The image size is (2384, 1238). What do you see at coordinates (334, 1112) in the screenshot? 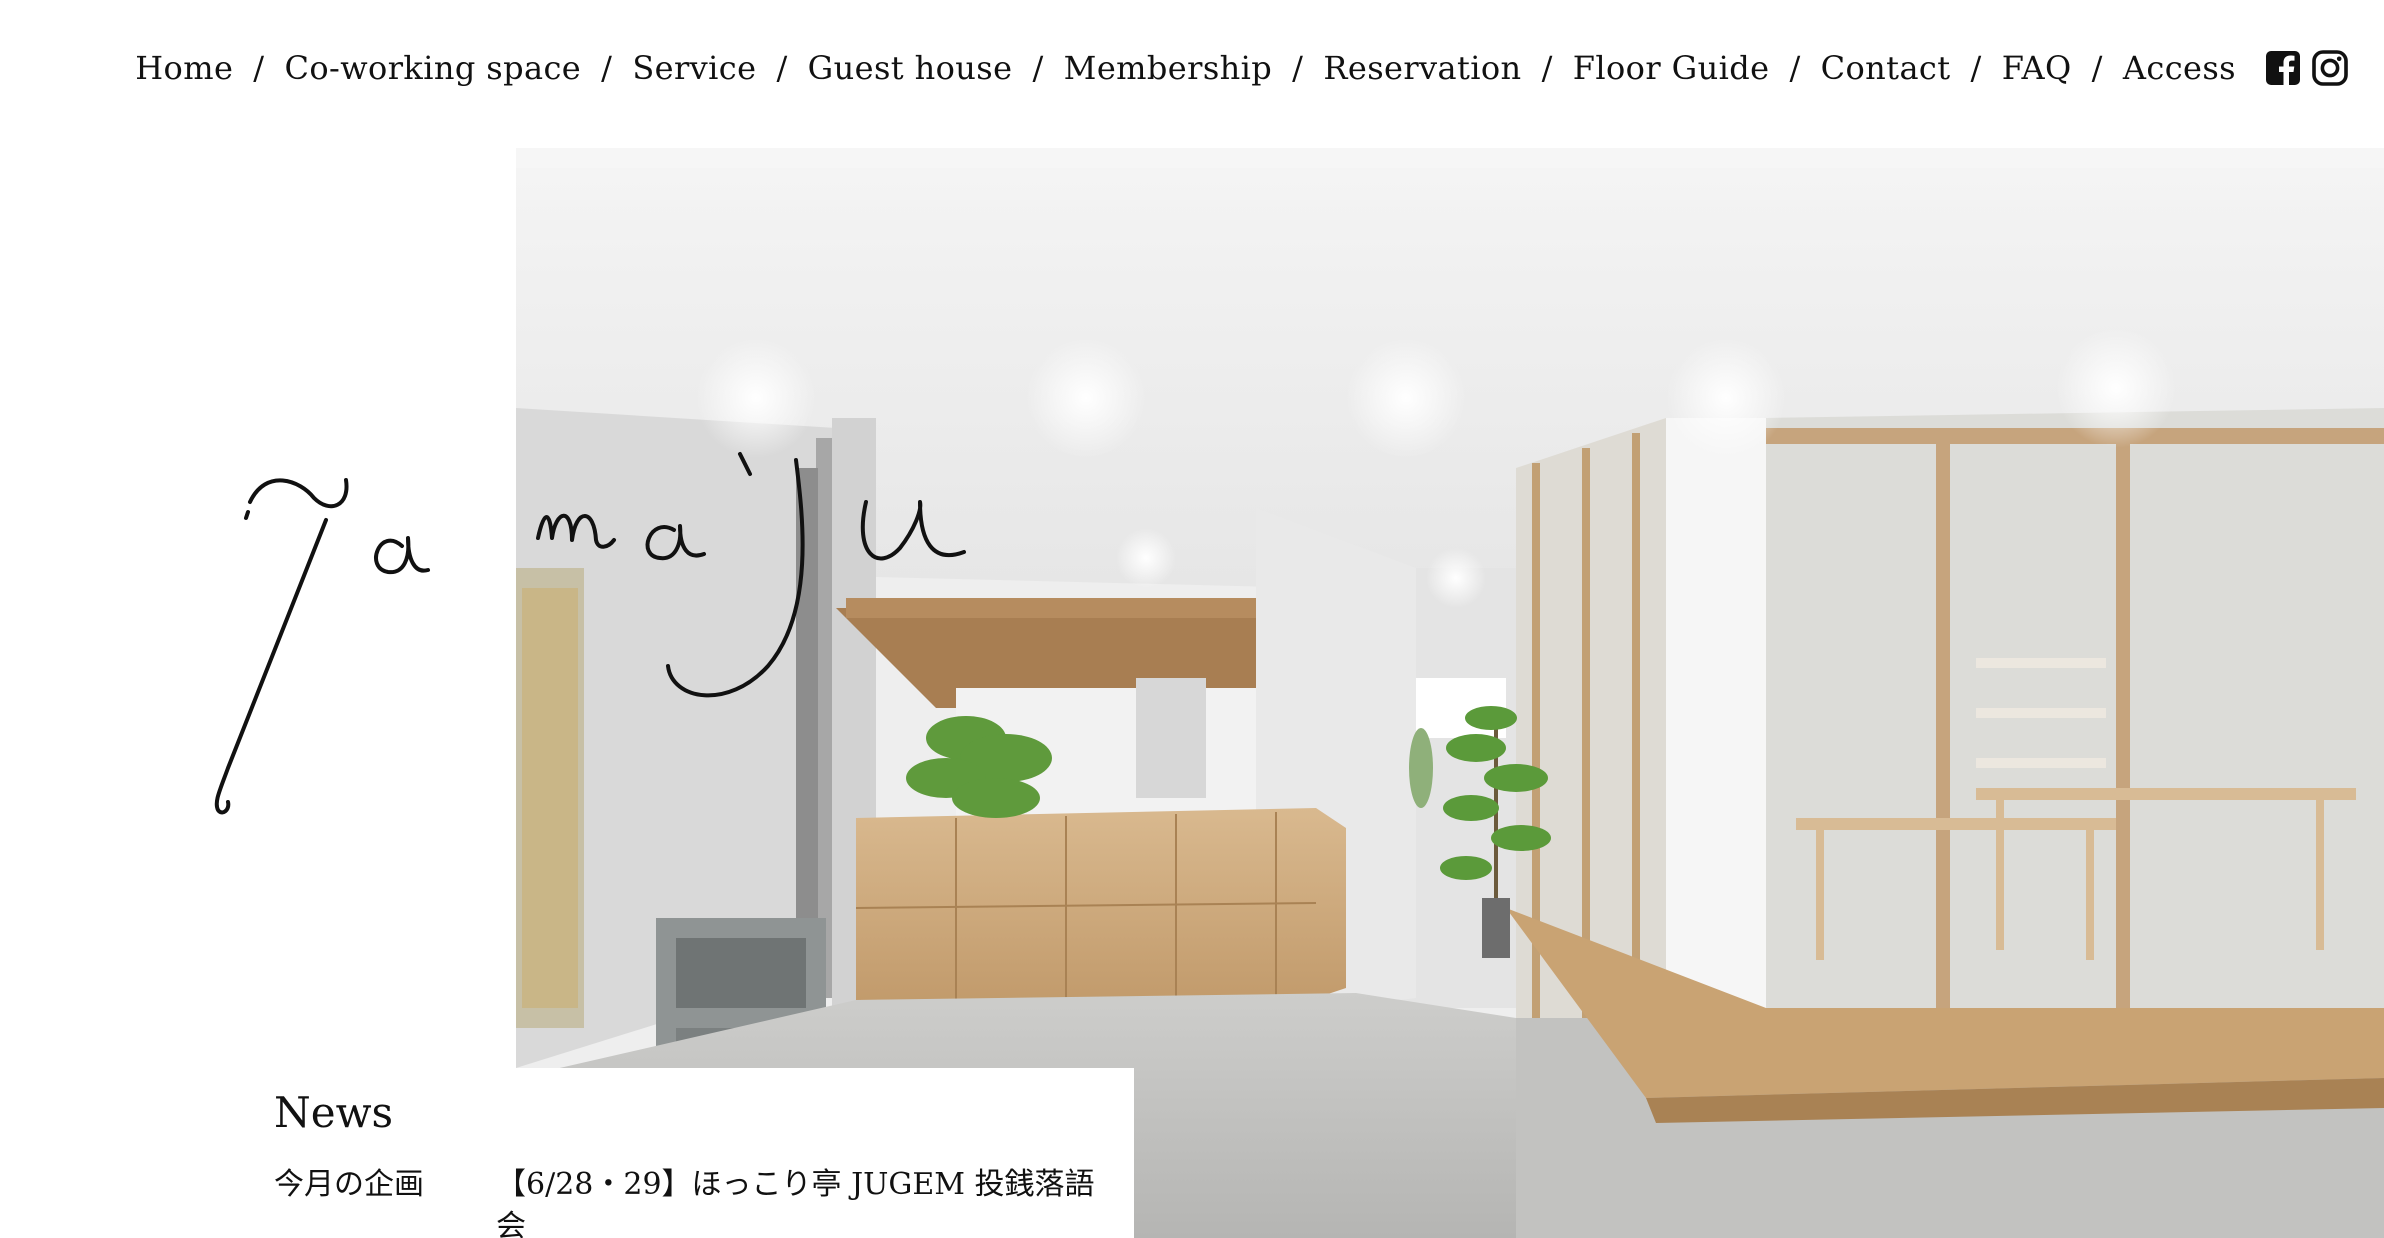
I see `news-heading: News` at bounding box center [334, 1112].